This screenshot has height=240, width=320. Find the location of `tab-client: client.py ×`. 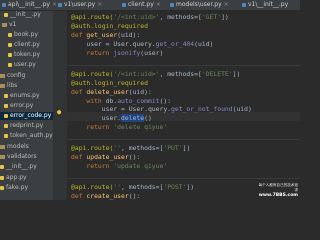

tab-client: client.py × is located at coordinates (143, 5).